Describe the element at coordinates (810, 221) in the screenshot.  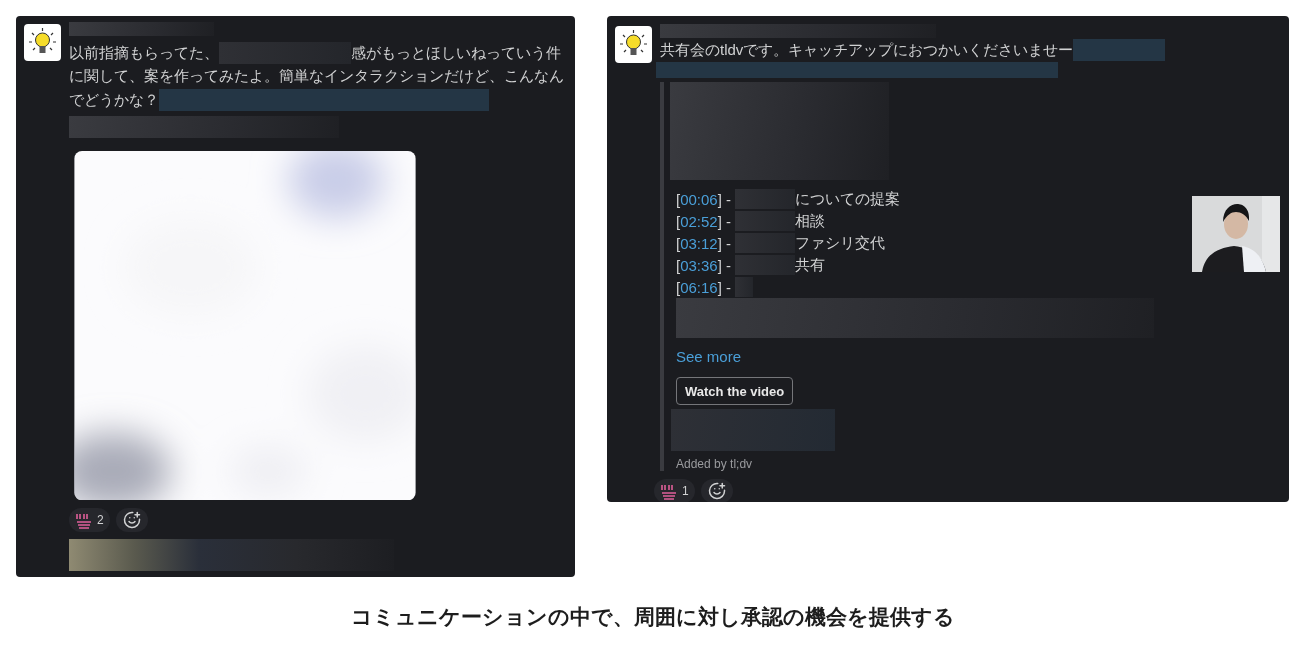
I see `agenda-text: 相談` at that location.